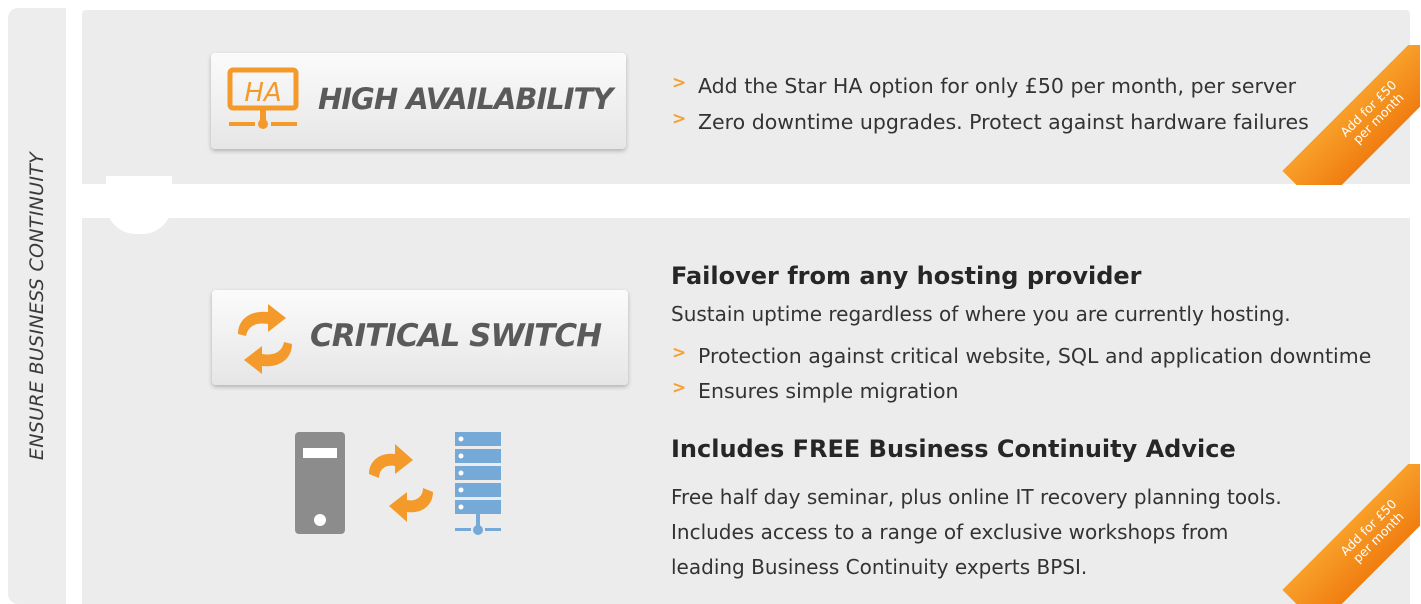 The width and height of the screenshot is (1421, 604). Describe the element at coordinates (320, 483) in the screenshot. I see `grey-server-icon` at that location.